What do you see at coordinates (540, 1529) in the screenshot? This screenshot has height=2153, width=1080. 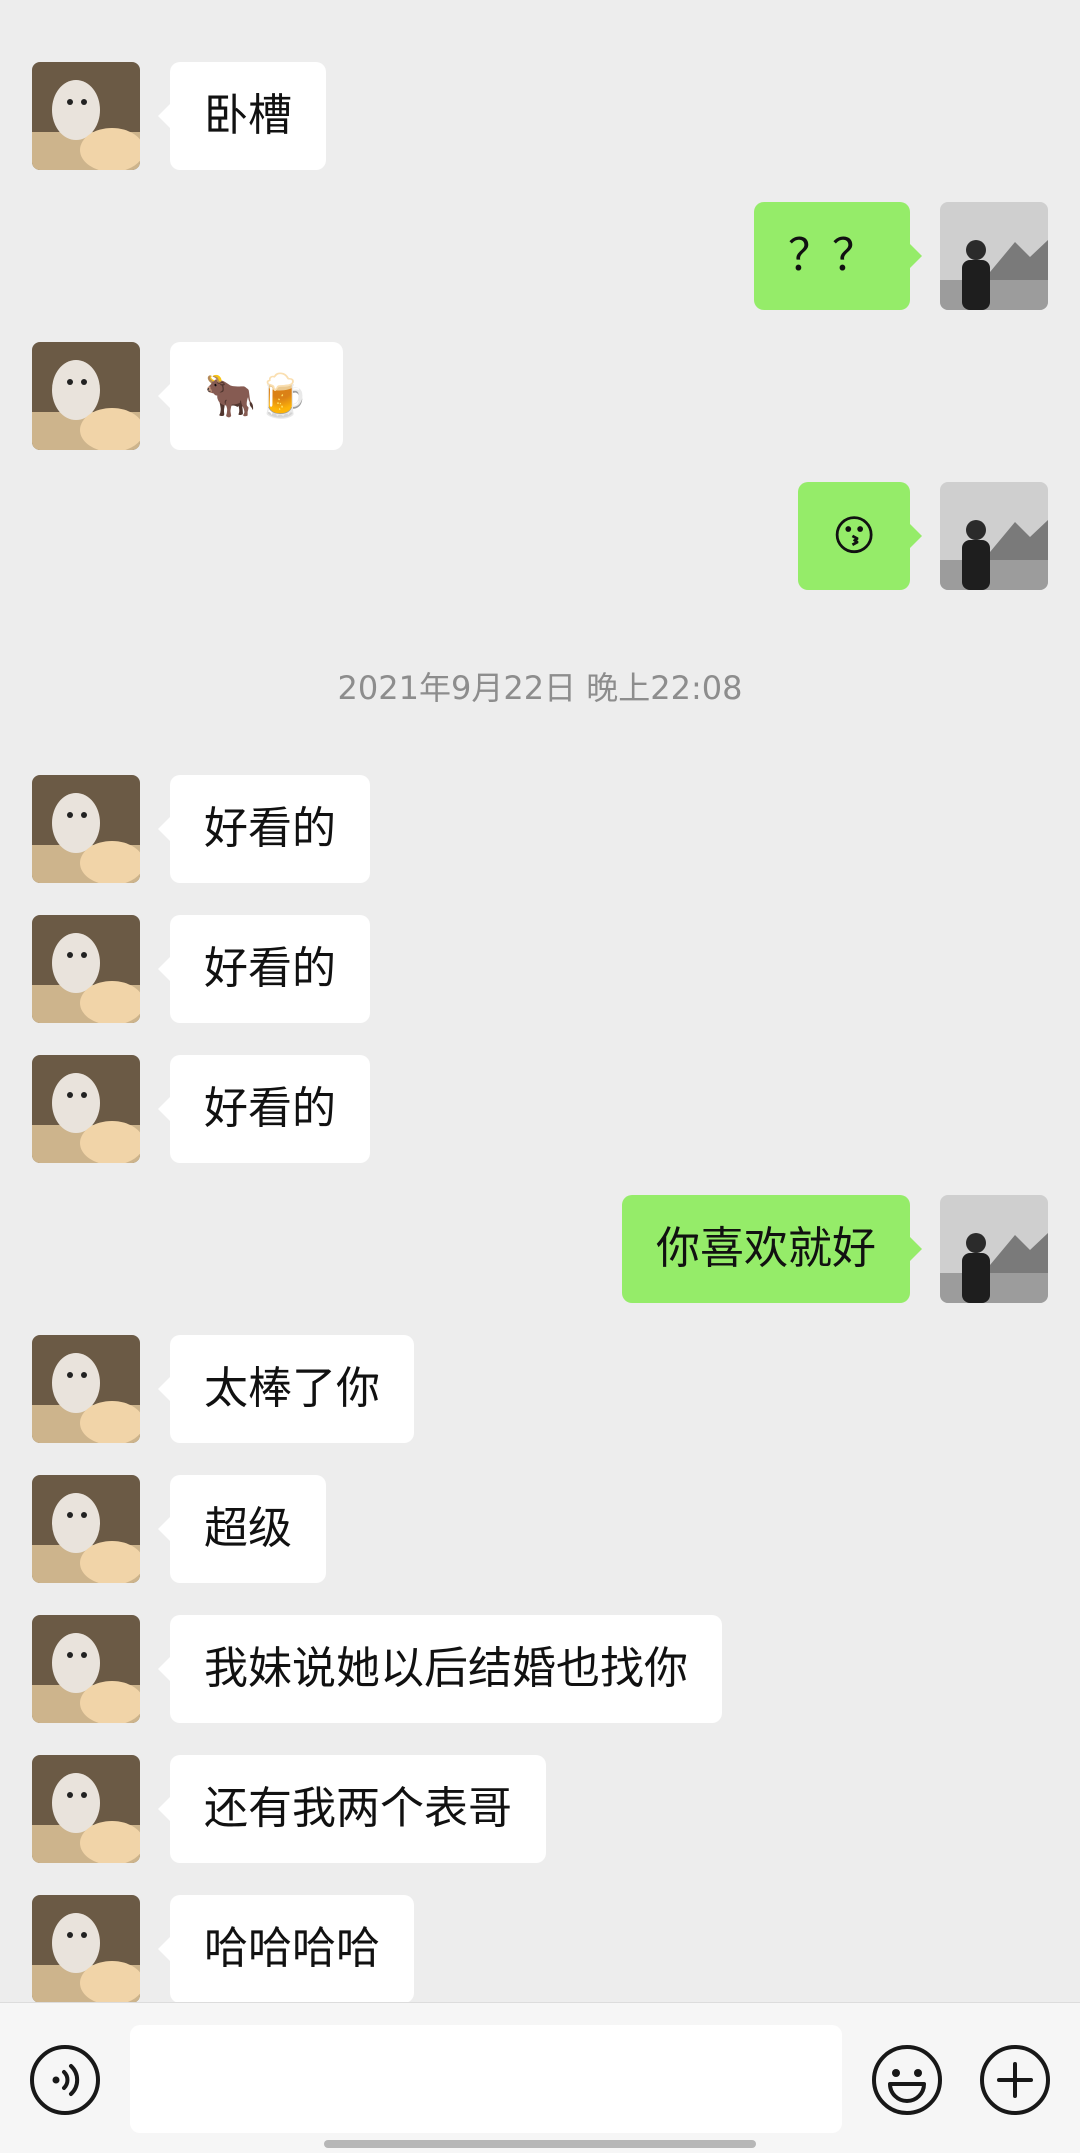 I see `message-row-incoming: 超级` at bounding box center [540, 1529].